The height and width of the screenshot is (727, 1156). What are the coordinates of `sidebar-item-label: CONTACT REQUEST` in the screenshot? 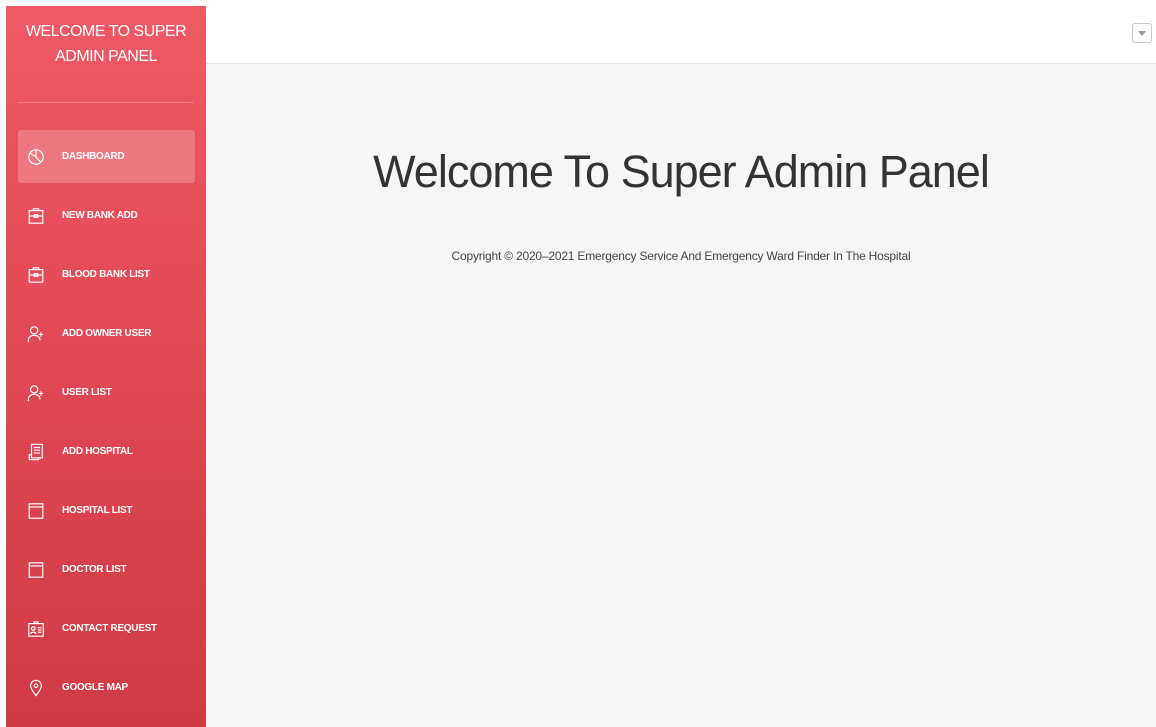 It's located at (109, 628).